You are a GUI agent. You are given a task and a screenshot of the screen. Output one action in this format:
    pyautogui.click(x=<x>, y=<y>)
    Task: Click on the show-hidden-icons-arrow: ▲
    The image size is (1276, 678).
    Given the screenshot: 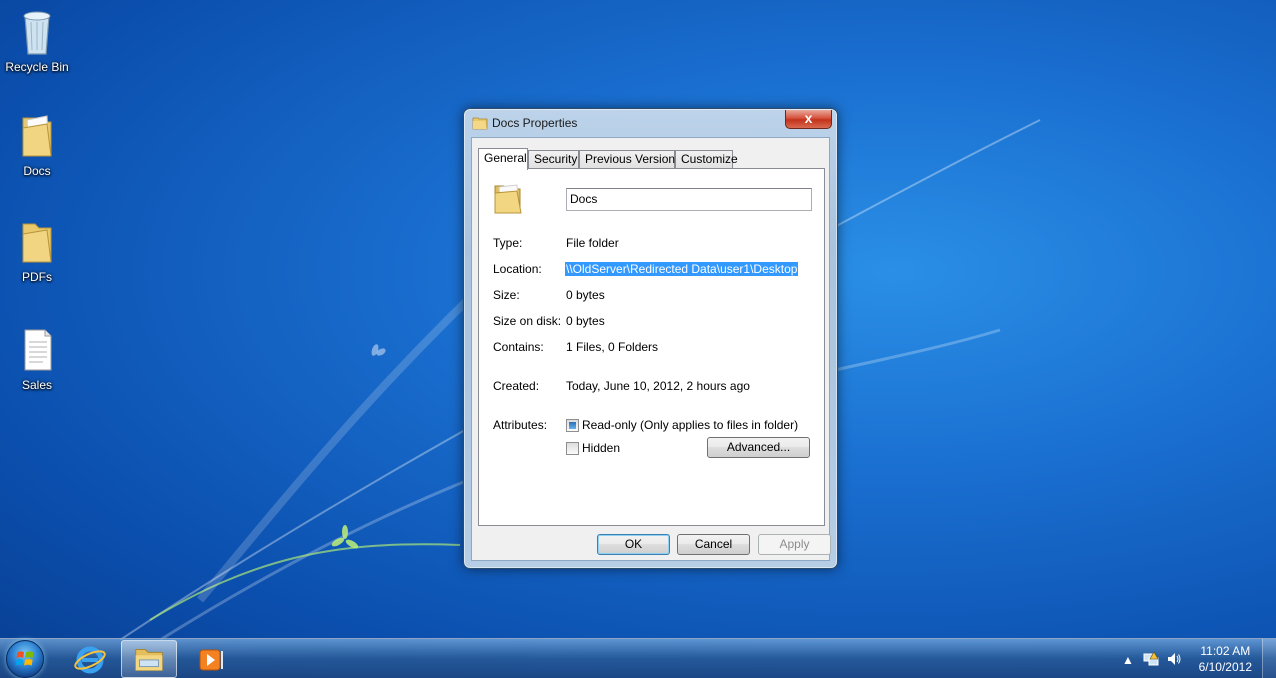 What is the action you would take?
    pyautogui.click(x=1128, y=660)
    